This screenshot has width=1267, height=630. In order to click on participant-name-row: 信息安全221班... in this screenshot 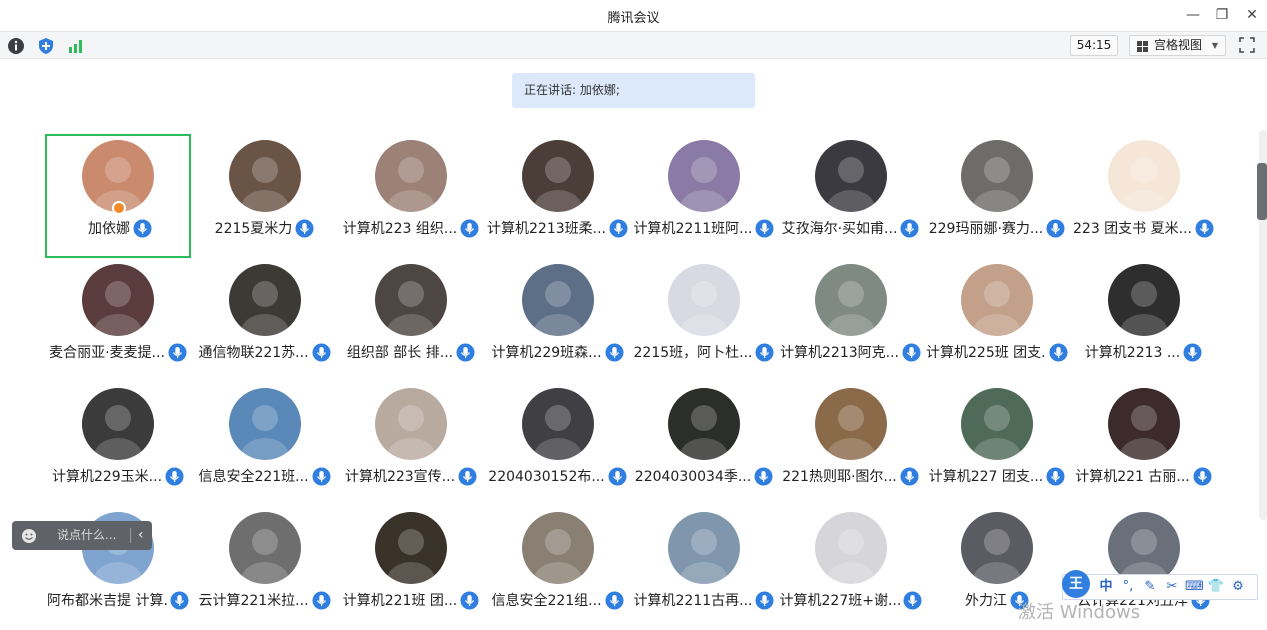, I will do `click(265, 477)`.